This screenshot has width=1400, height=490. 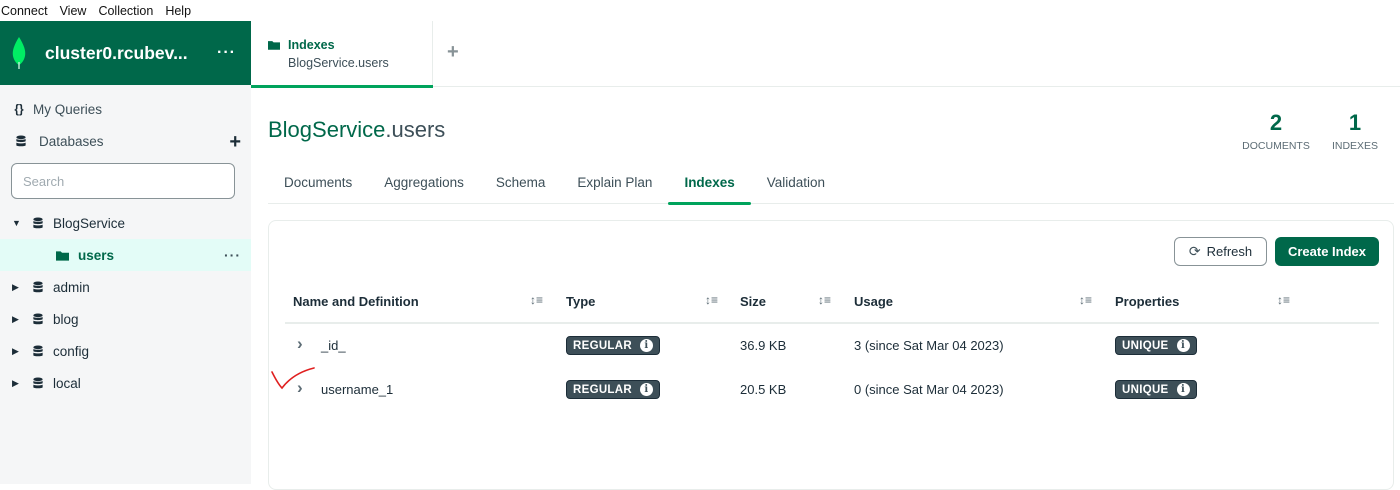 What do you see at coordinates (700, 10) in the screenshot?
I see `menu-bar: Connect View Collection Help` at bounding box center [700, 10].